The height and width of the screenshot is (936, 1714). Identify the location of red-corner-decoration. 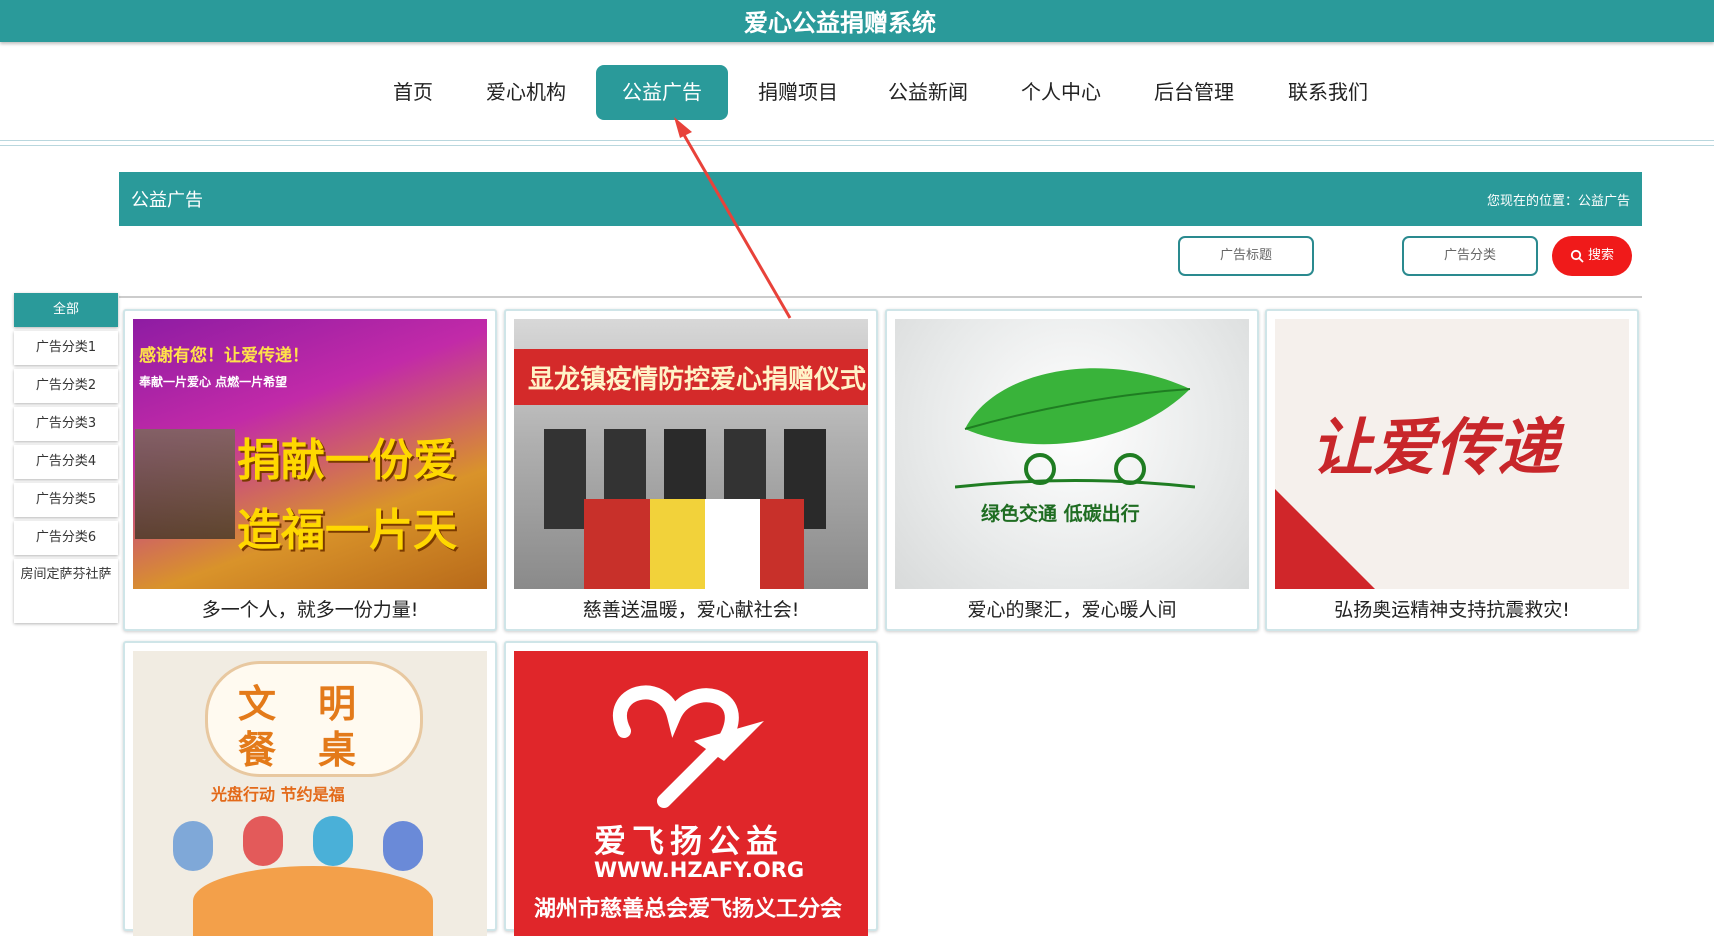
(1325, 539).